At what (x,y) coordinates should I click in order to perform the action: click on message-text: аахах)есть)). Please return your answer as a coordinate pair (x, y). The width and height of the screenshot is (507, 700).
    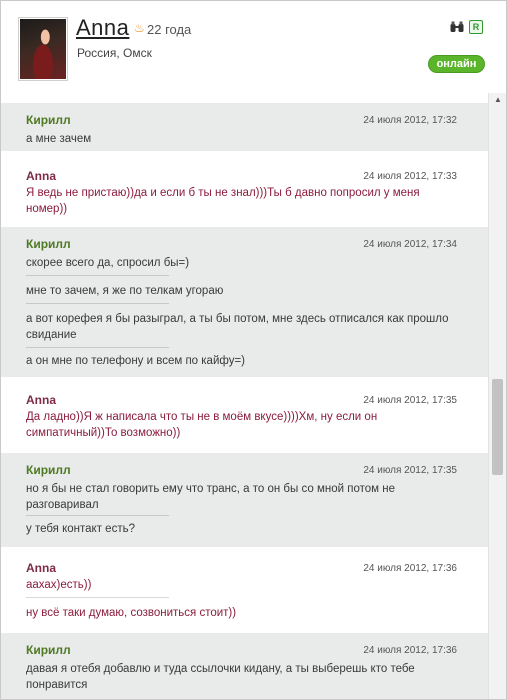
    Looking at the image, I should click on (59, 585).